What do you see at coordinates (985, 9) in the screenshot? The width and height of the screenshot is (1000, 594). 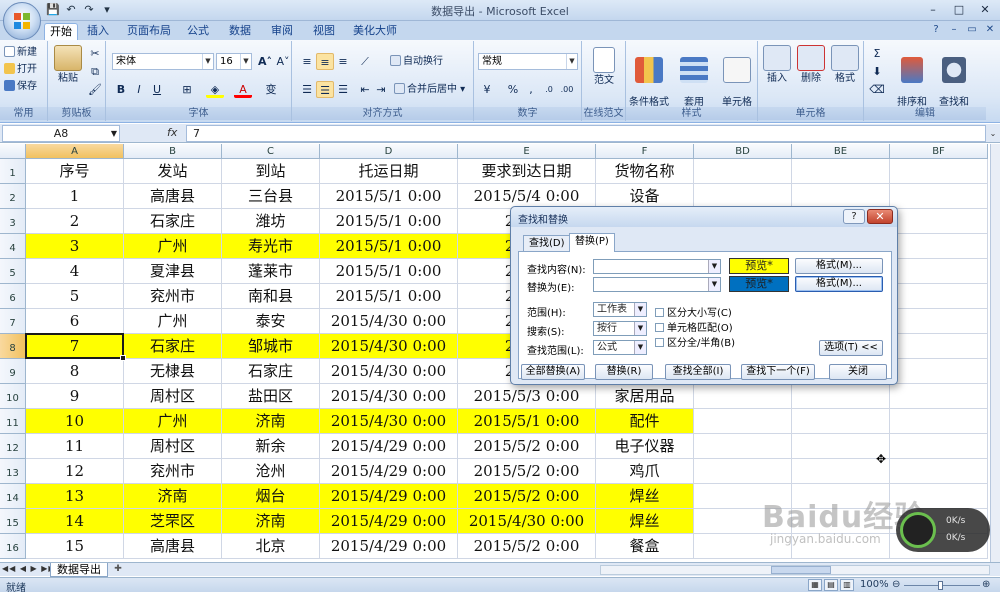 I see `close-button: ✕` at bounding box center [985, 9].